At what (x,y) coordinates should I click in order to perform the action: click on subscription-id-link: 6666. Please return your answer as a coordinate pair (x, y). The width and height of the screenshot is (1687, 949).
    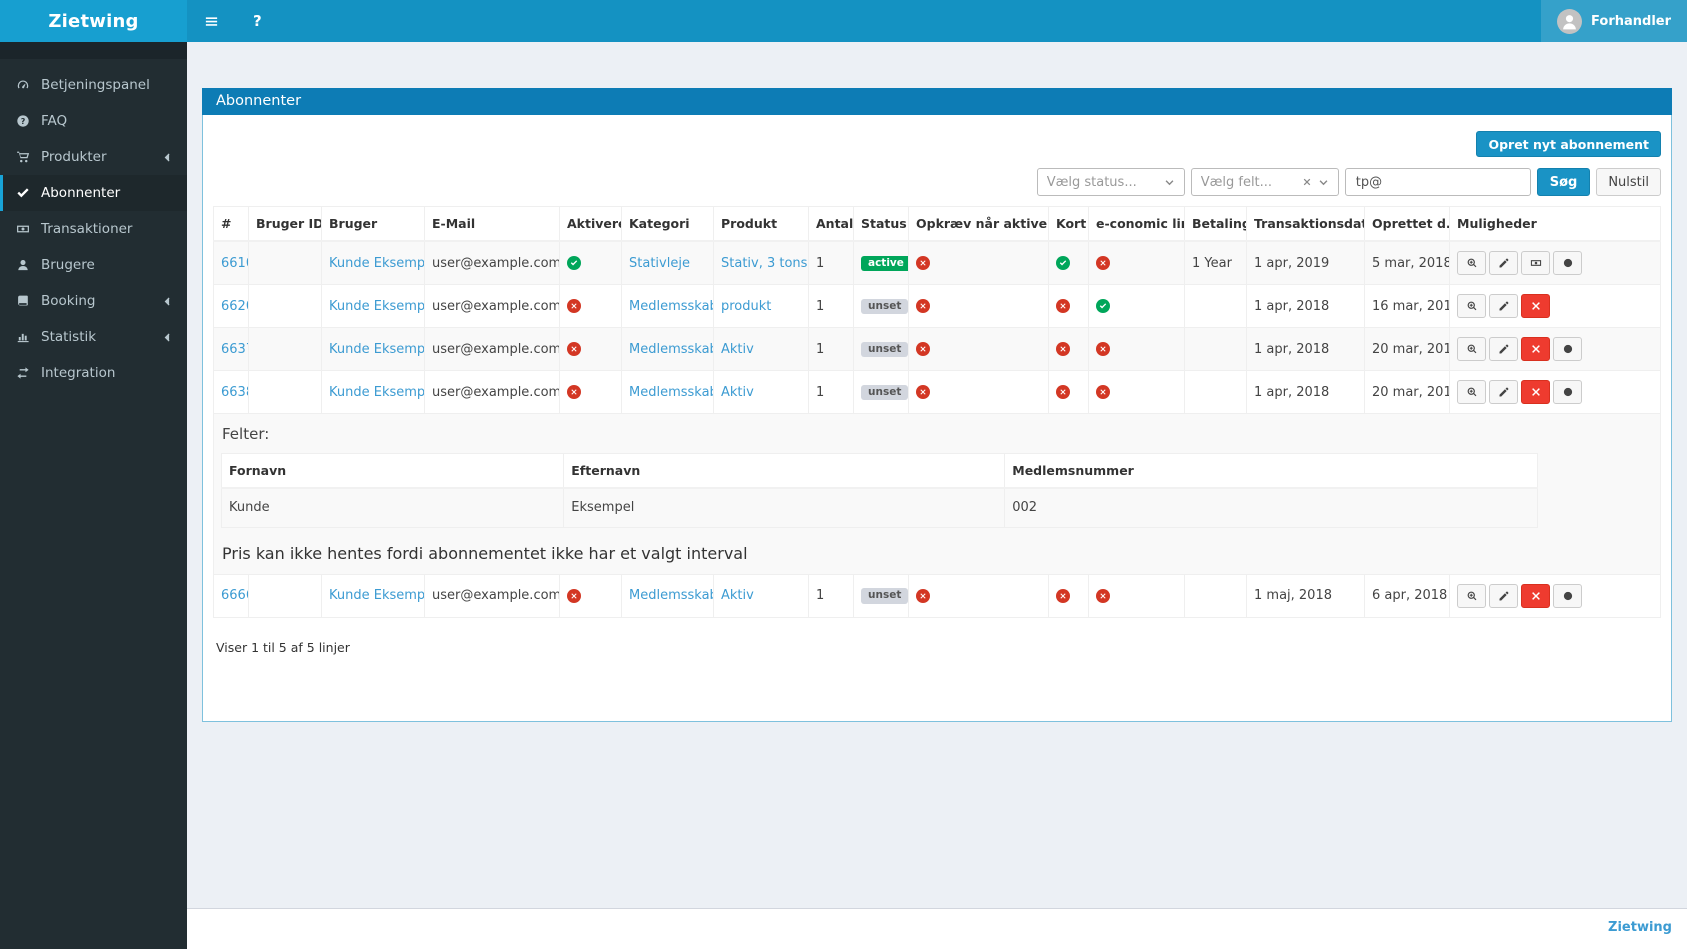
    Looking at the image, I should click on (234, 595).